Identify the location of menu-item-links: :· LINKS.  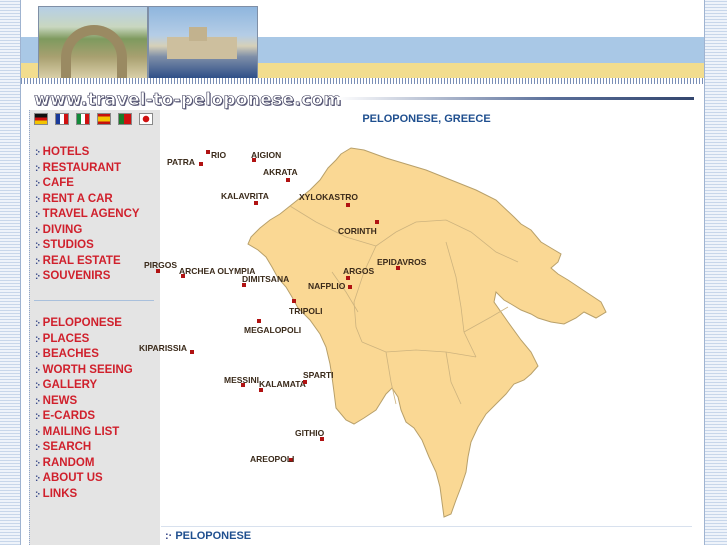
(84, 495).